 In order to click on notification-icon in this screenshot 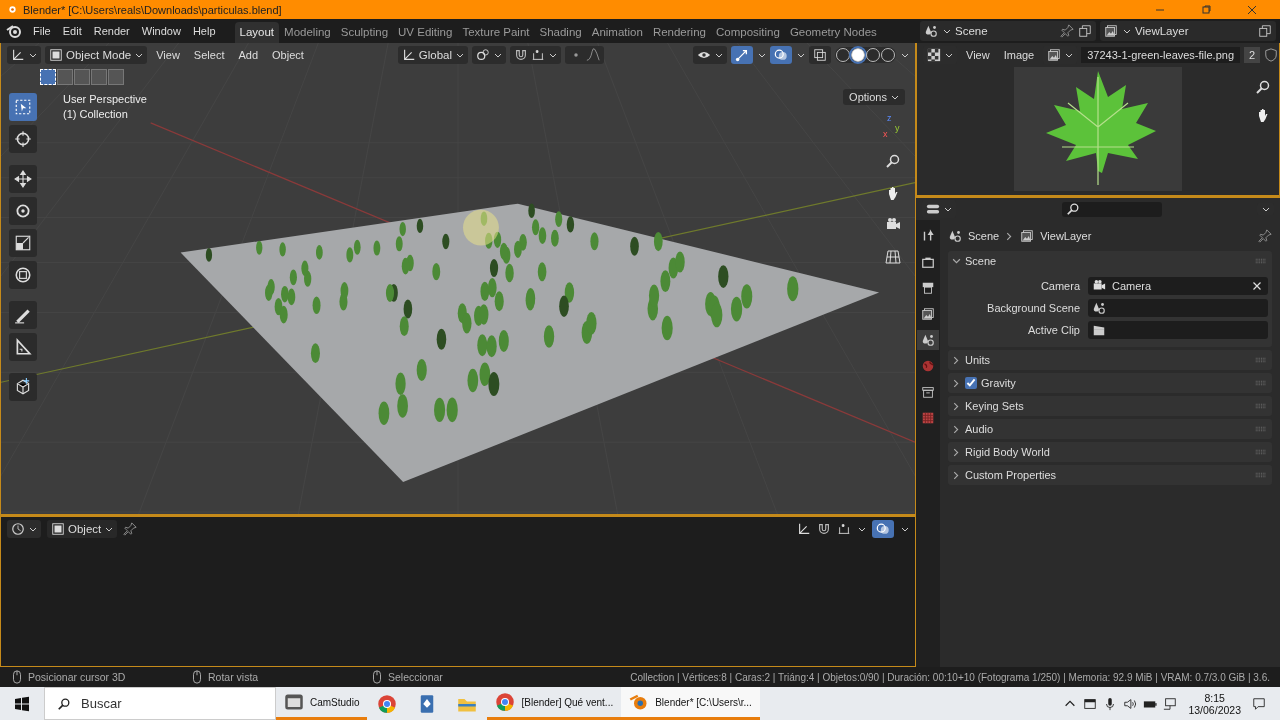, I will do `click(1259, 703)`.